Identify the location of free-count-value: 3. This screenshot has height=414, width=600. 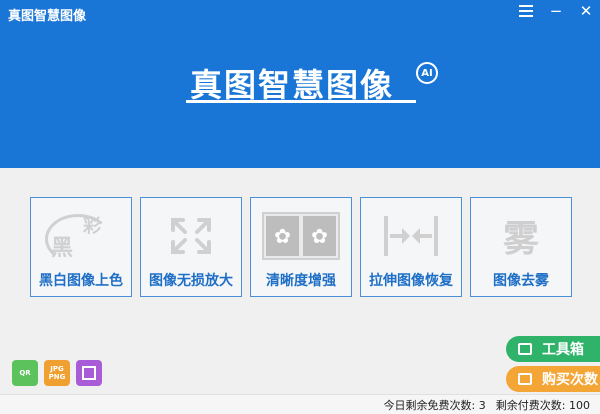
(482, 405).